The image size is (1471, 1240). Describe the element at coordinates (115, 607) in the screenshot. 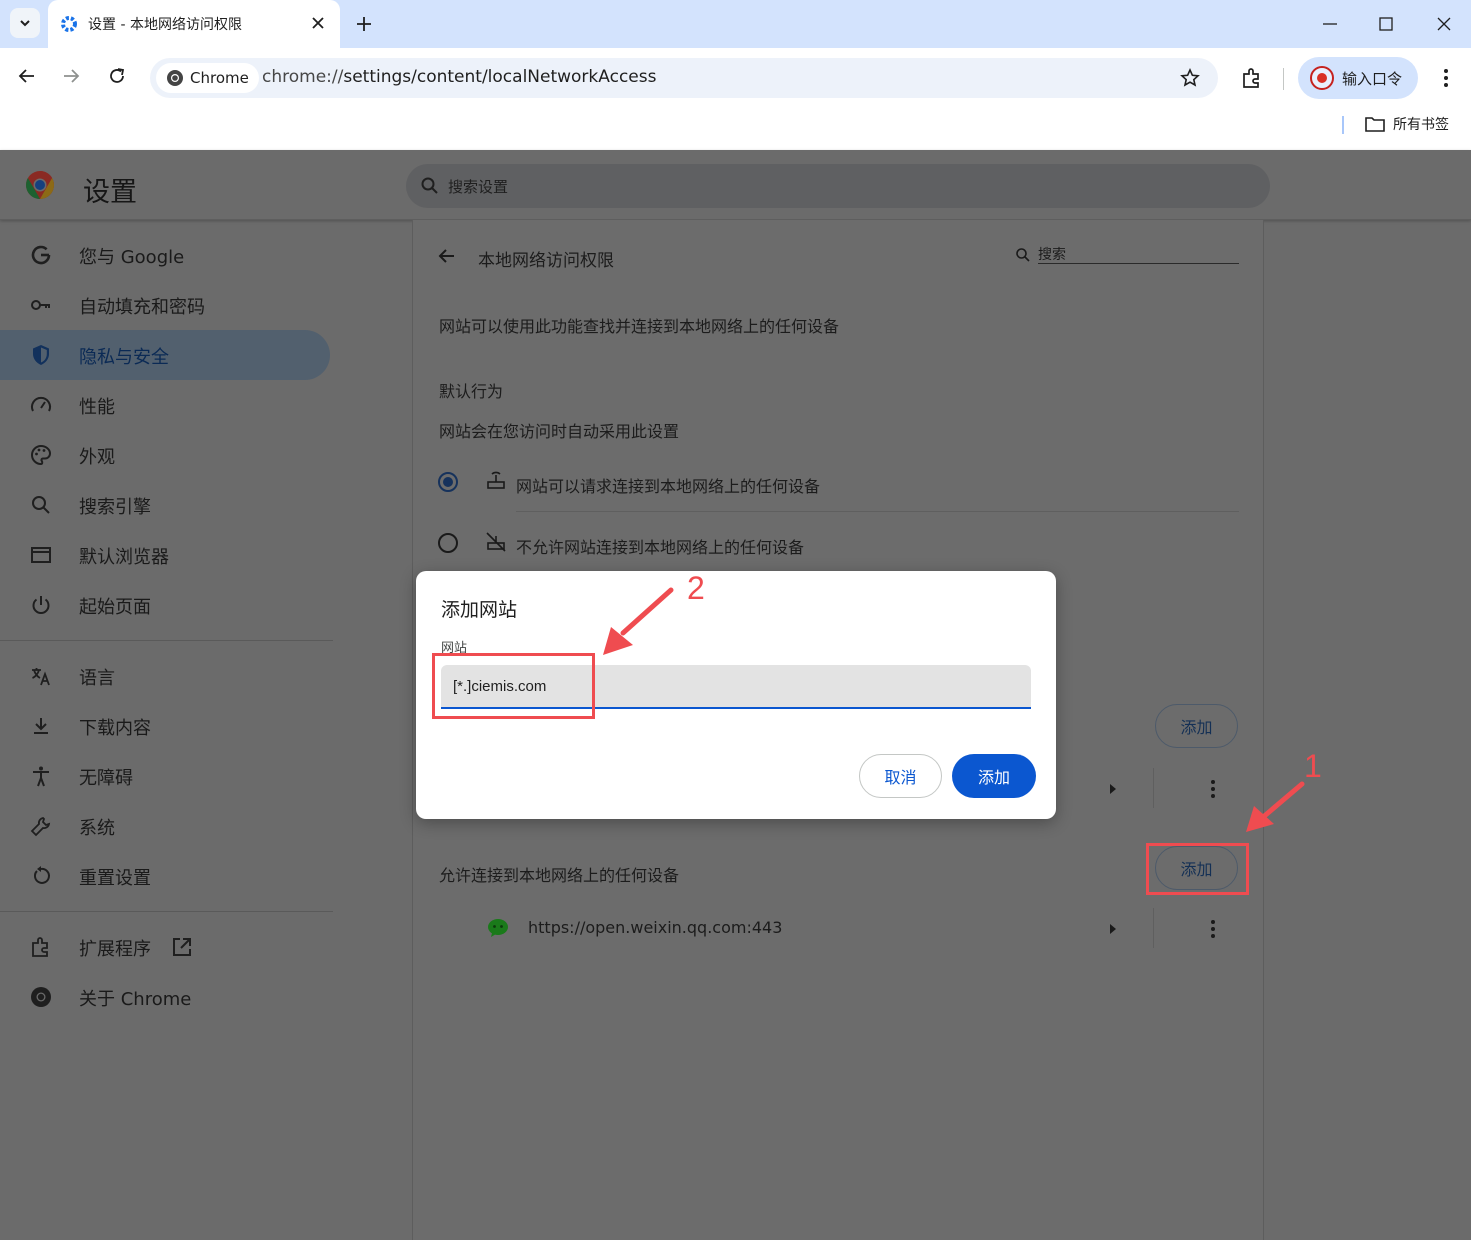

I see `sidebar-item-label: 起始页面` at that location.